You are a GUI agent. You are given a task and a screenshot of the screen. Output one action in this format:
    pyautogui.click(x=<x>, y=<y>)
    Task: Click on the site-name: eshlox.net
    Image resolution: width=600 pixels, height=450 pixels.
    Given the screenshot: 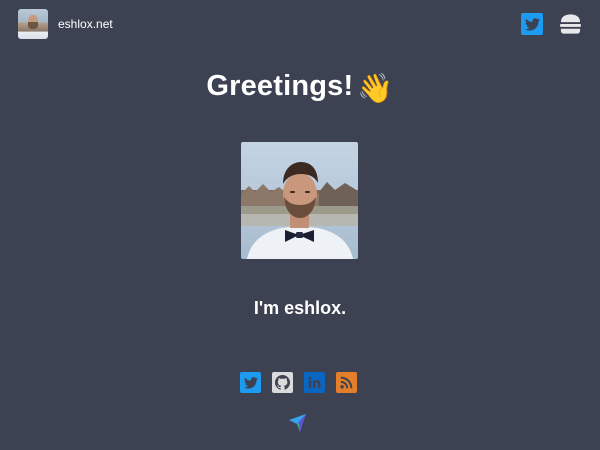 What is the action you would take?
    pyautogui.click(x=85, y=24)
    